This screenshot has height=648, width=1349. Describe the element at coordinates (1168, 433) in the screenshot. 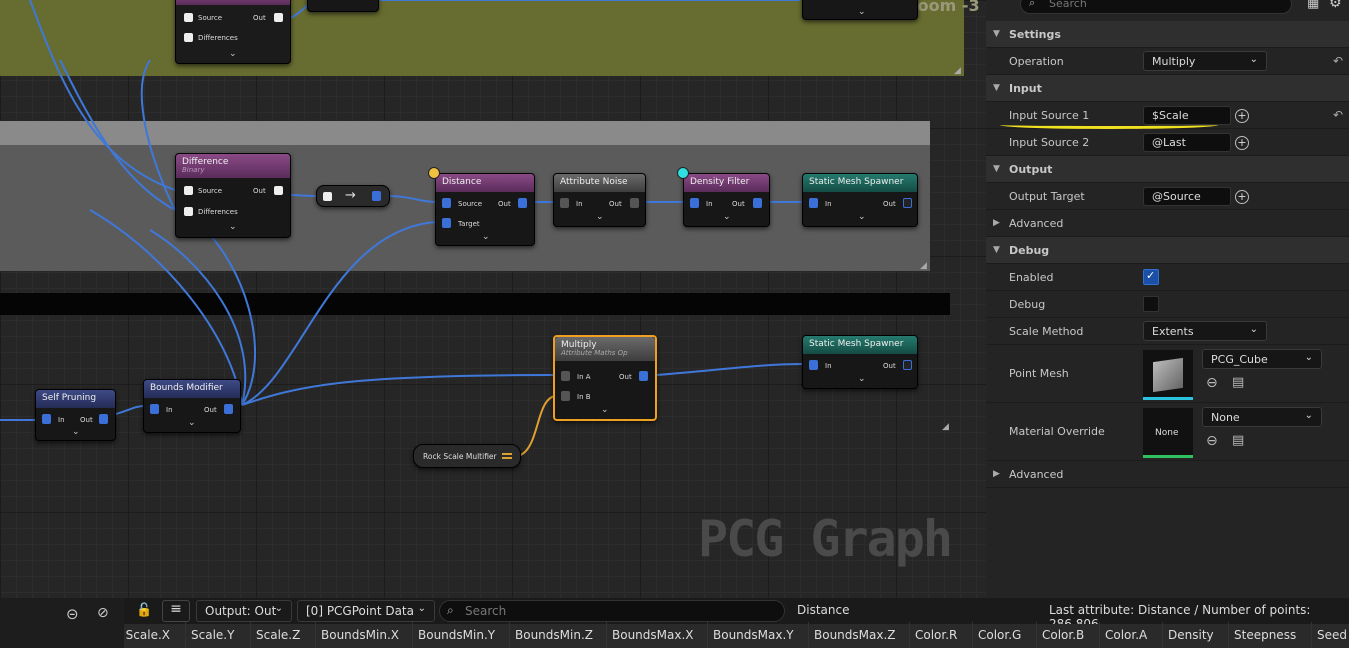

I see `material-thumbnail: None` at that location.